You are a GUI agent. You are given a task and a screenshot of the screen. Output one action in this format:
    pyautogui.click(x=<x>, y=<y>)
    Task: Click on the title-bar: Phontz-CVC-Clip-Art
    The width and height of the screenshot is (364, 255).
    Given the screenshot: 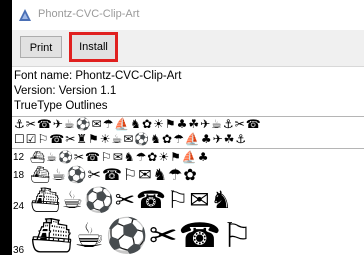 What is the action you would take?
    pyautogui.click(x=188, y=15)
    